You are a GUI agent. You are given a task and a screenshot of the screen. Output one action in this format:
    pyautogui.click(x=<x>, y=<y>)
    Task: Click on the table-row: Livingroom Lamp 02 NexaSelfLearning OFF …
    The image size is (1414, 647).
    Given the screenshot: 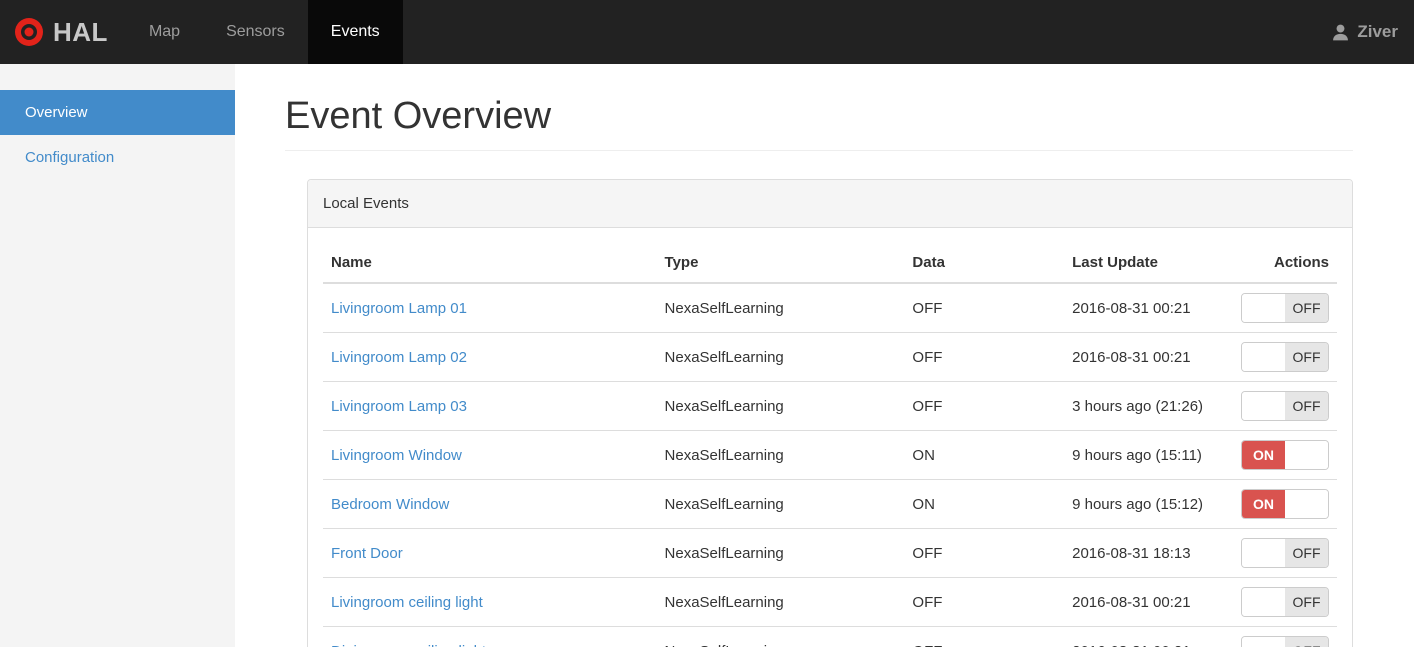 What is the action you would take?
    pyautogui.click(x=830, y=357)
    